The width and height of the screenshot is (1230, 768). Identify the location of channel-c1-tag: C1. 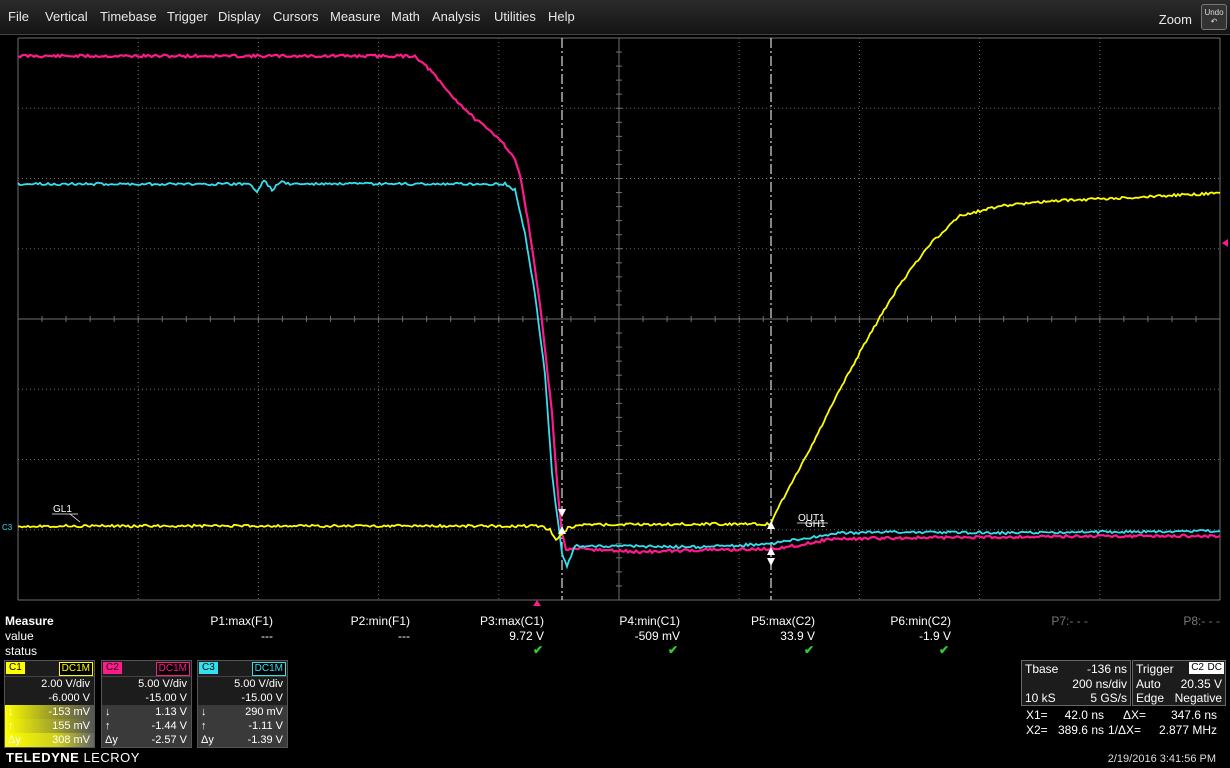
(15, 668).